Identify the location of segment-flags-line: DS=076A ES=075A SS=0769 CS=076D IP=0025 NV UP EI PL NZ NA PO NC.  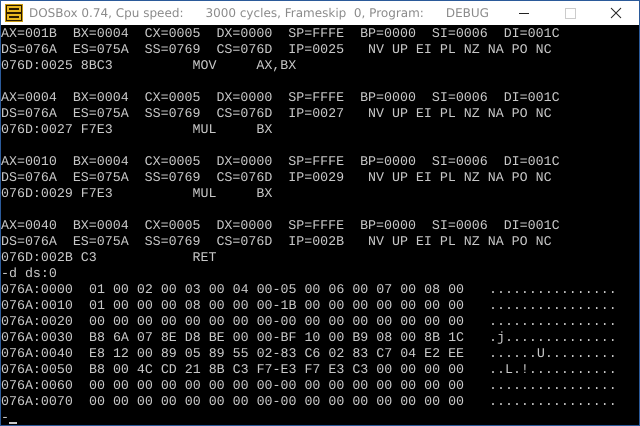
(276, 50).